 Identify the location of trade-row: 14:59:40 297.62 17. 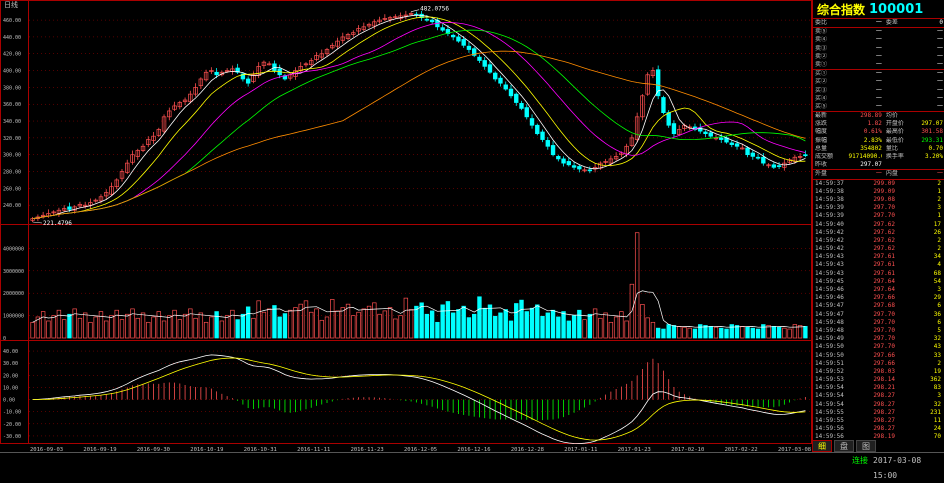
(878, 225).